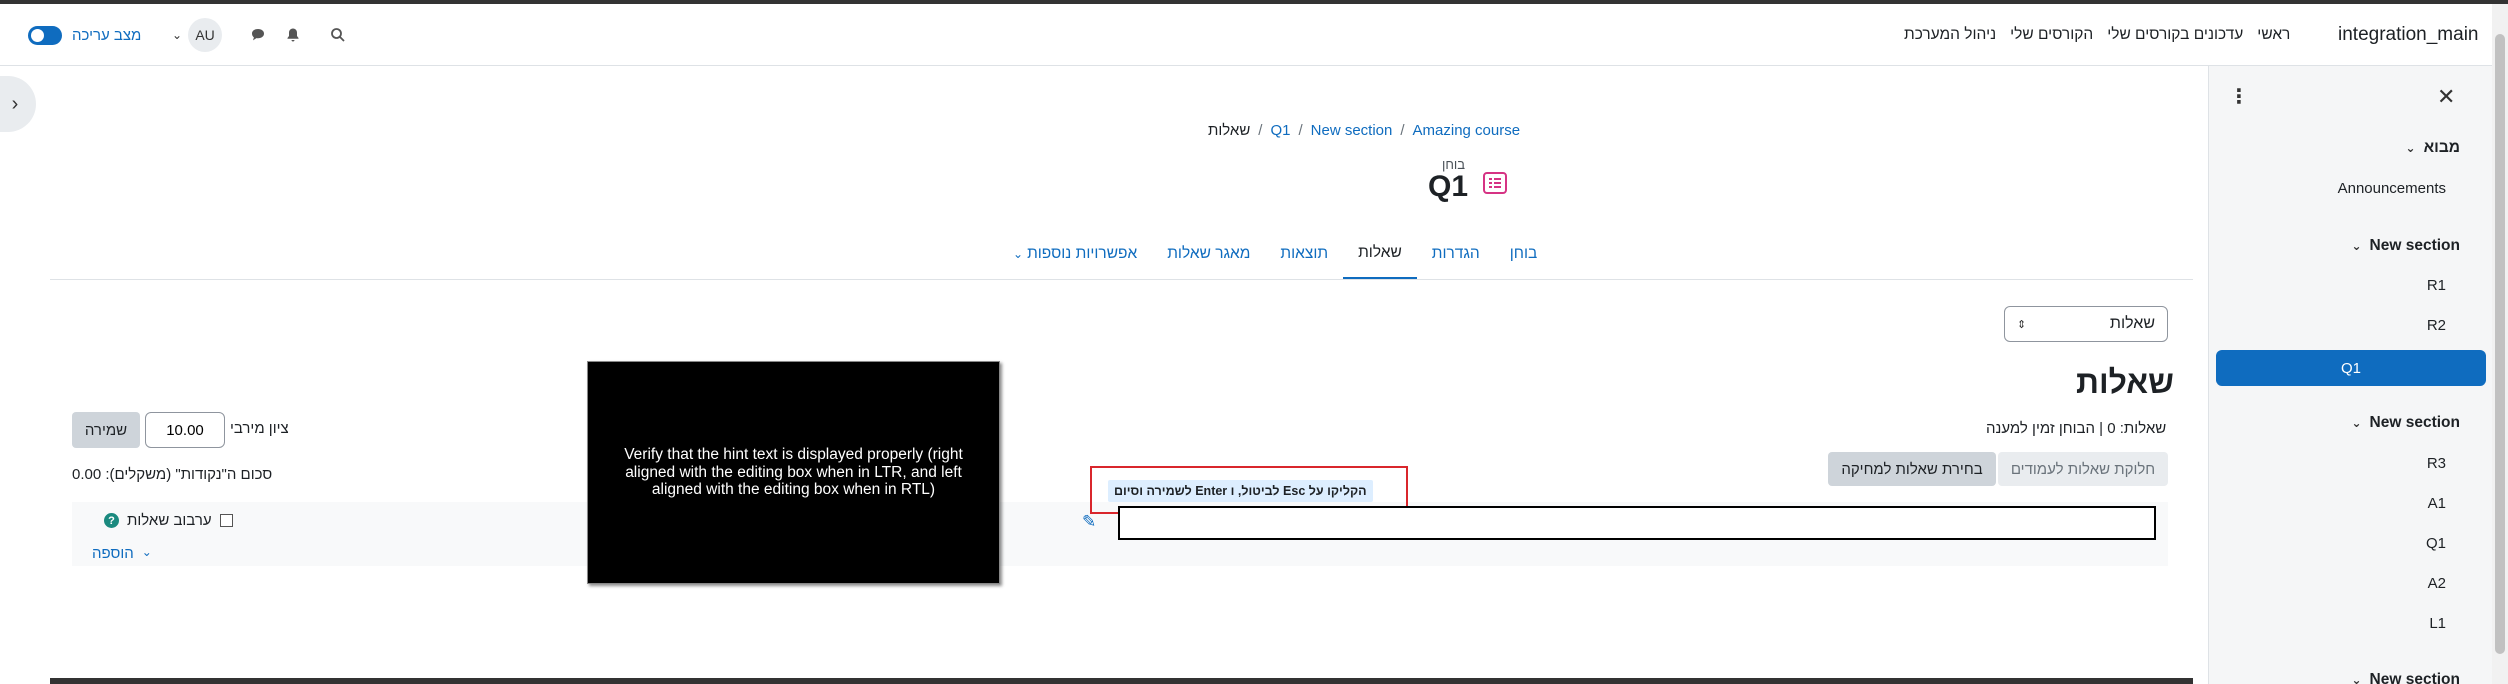 The height and width of the screenshot is (684, 2508). Describe the element at coordinates (1089, 522) in the screenshot. I see `pencil-icon: ✎` at that location.